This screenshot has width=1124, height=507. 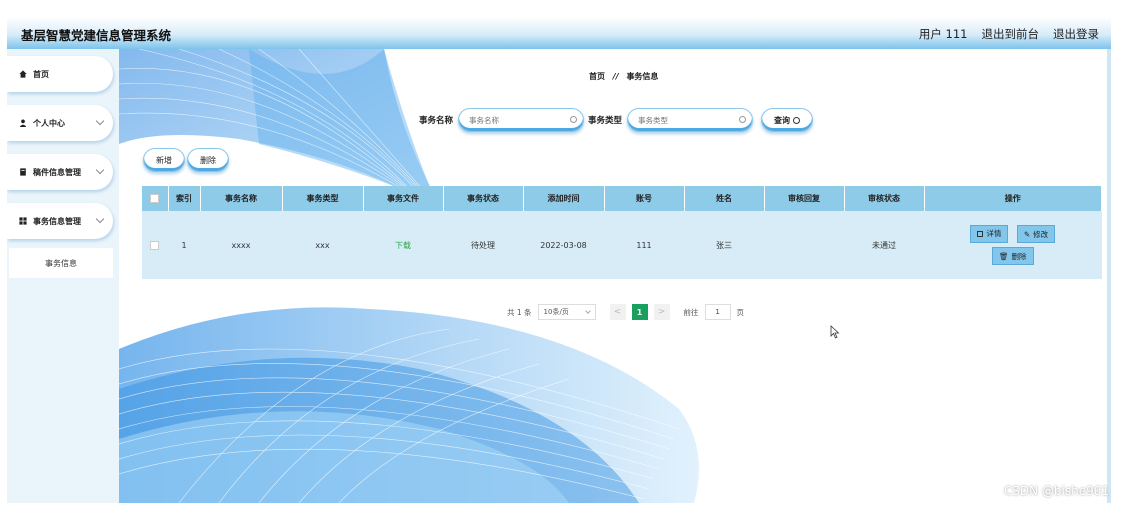 I want to click on grid-icon, so click(x=23, y=221).